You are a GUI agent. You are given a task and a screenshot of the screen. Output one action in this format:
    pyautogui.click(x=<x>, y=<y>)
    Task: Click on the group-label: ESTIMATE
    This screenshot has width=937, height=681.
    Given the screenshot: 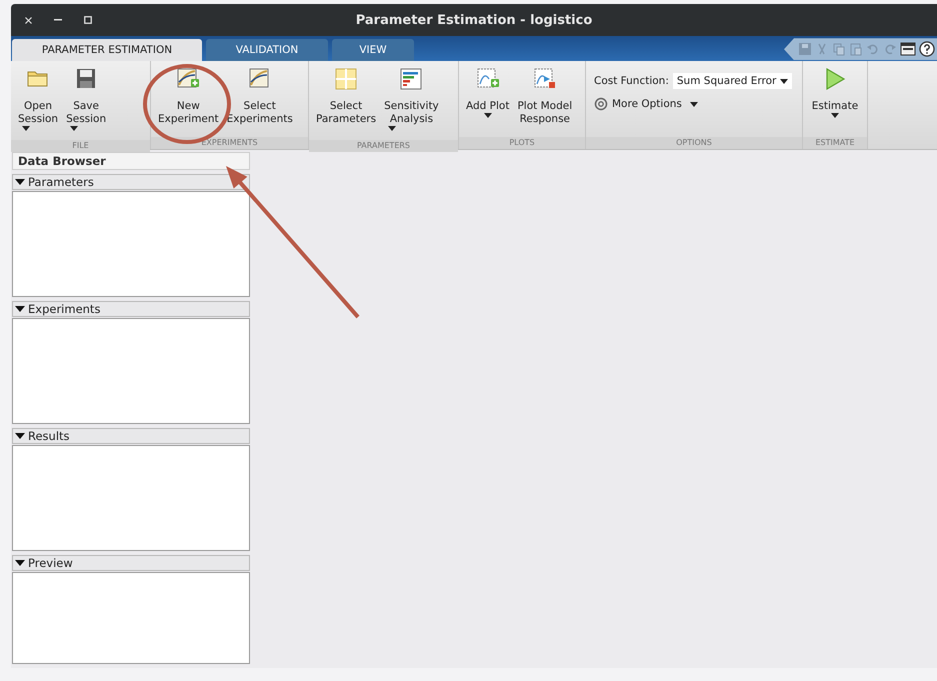 What is the action you would take?
    pyautogui.click(x=835, y=143)
    